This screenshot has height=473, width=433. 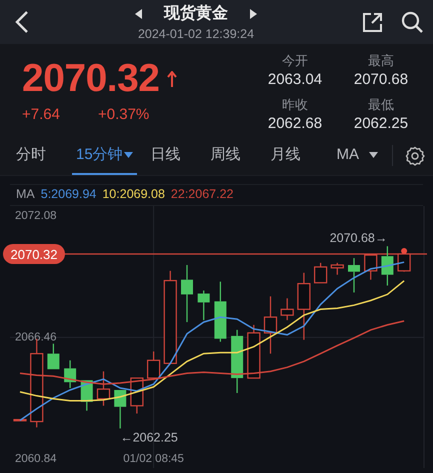 I want to click on stat-value: 2062.25, so click(x=381, y=123).